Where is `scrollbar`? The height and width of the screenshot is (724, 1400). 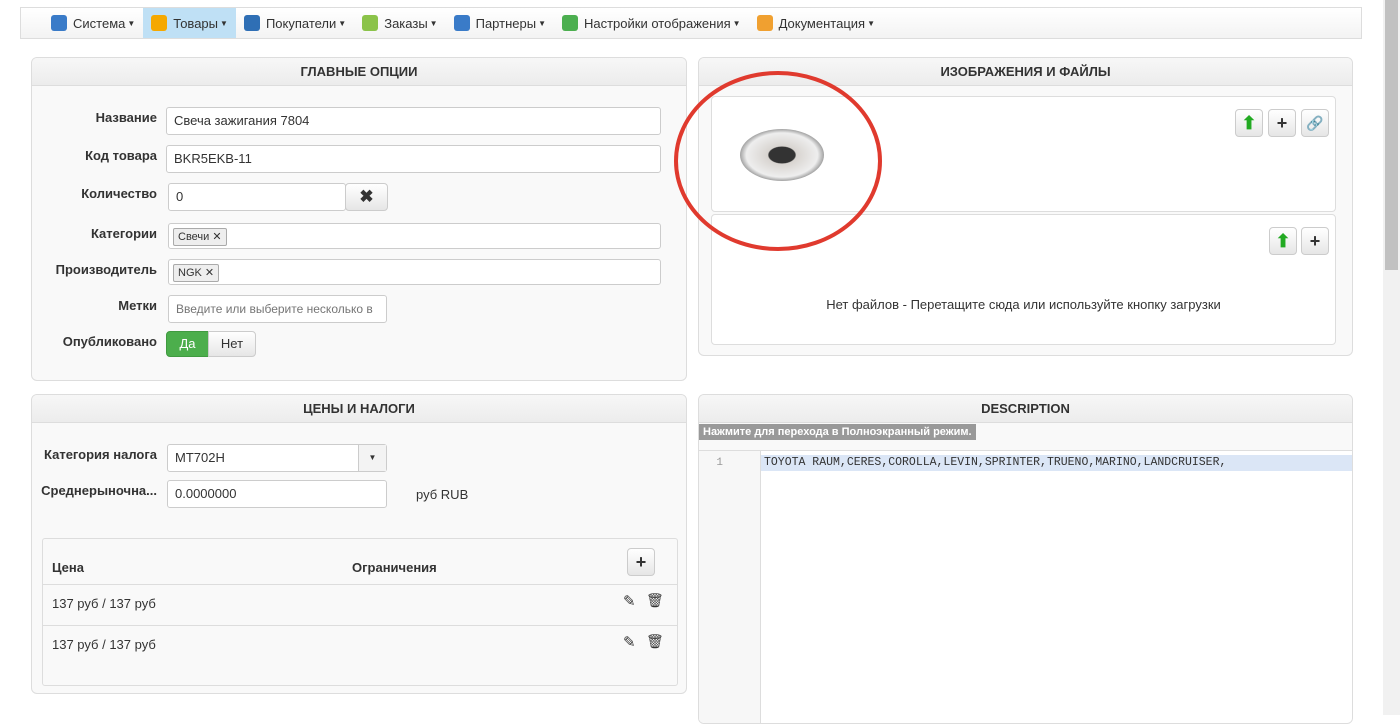 scrollbar is located at coordinates (1391, 357).